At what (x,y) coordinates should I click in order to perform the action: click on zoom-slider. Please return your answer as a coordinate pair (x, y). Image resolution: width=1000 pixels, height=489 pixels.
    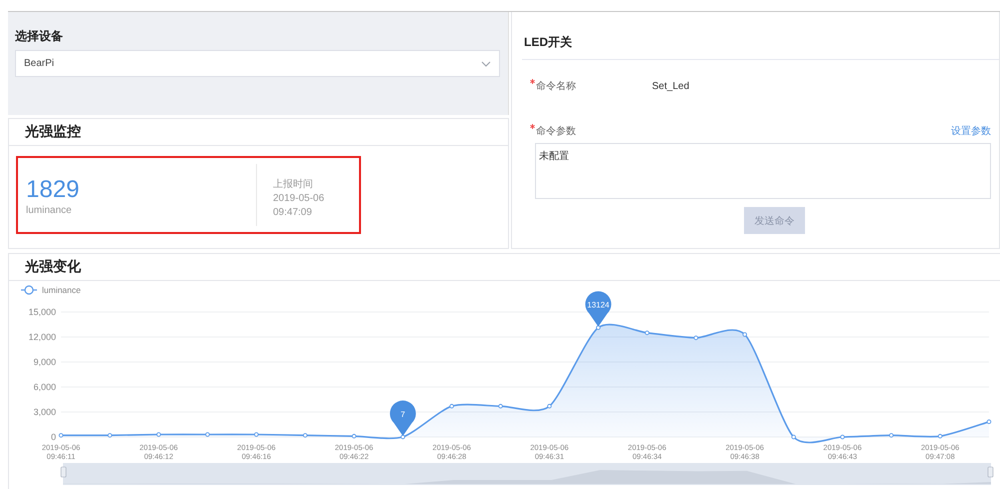
    Looking at the image, I should click on (527, 474).